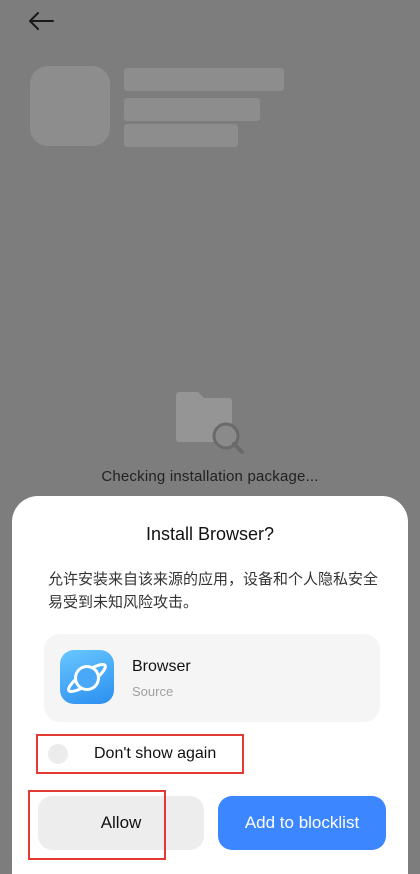 This screenshot has width=420, height=874. I want to click on app-source: Source, so click(153, 691).